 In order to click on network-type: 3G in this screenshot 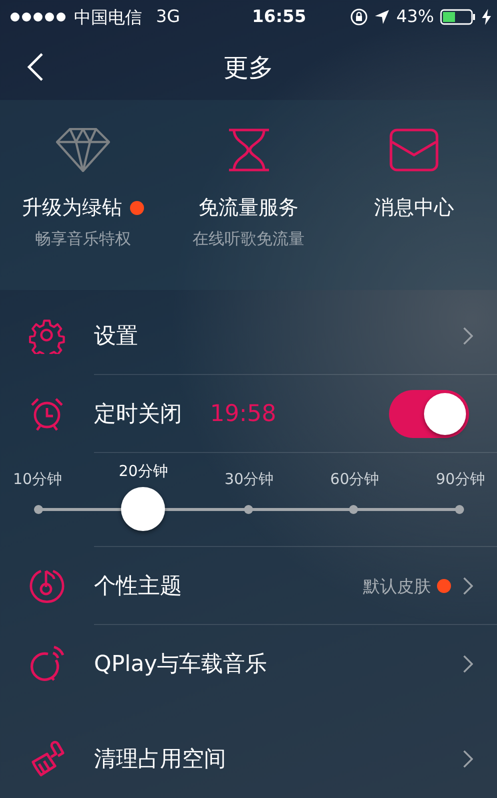, I will do `click(168, 17)`.